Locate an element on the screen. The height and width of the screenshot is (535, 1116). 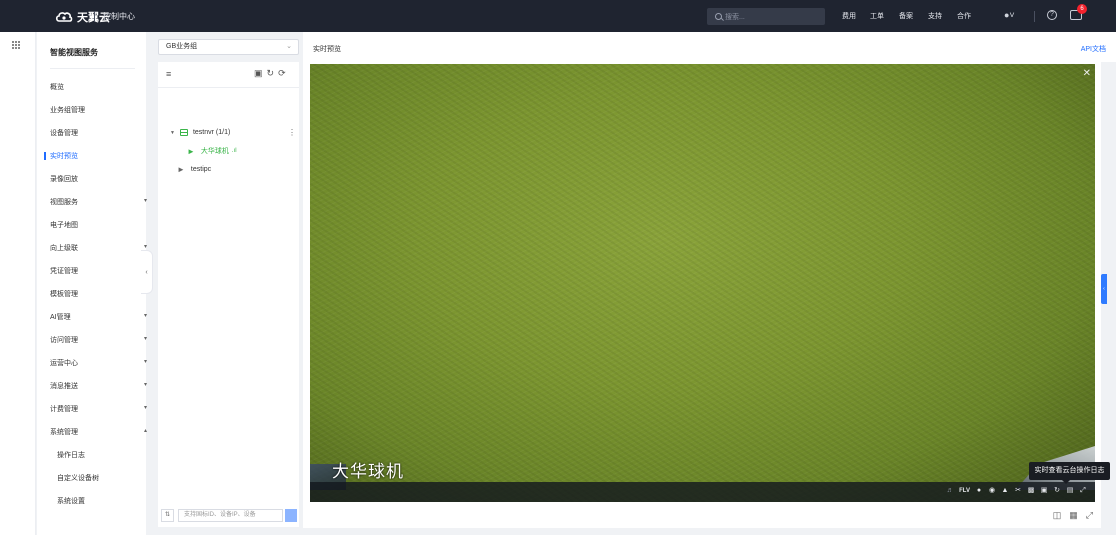
sidebar-collapse-button: ‹ is located at coordinates (147, 272).